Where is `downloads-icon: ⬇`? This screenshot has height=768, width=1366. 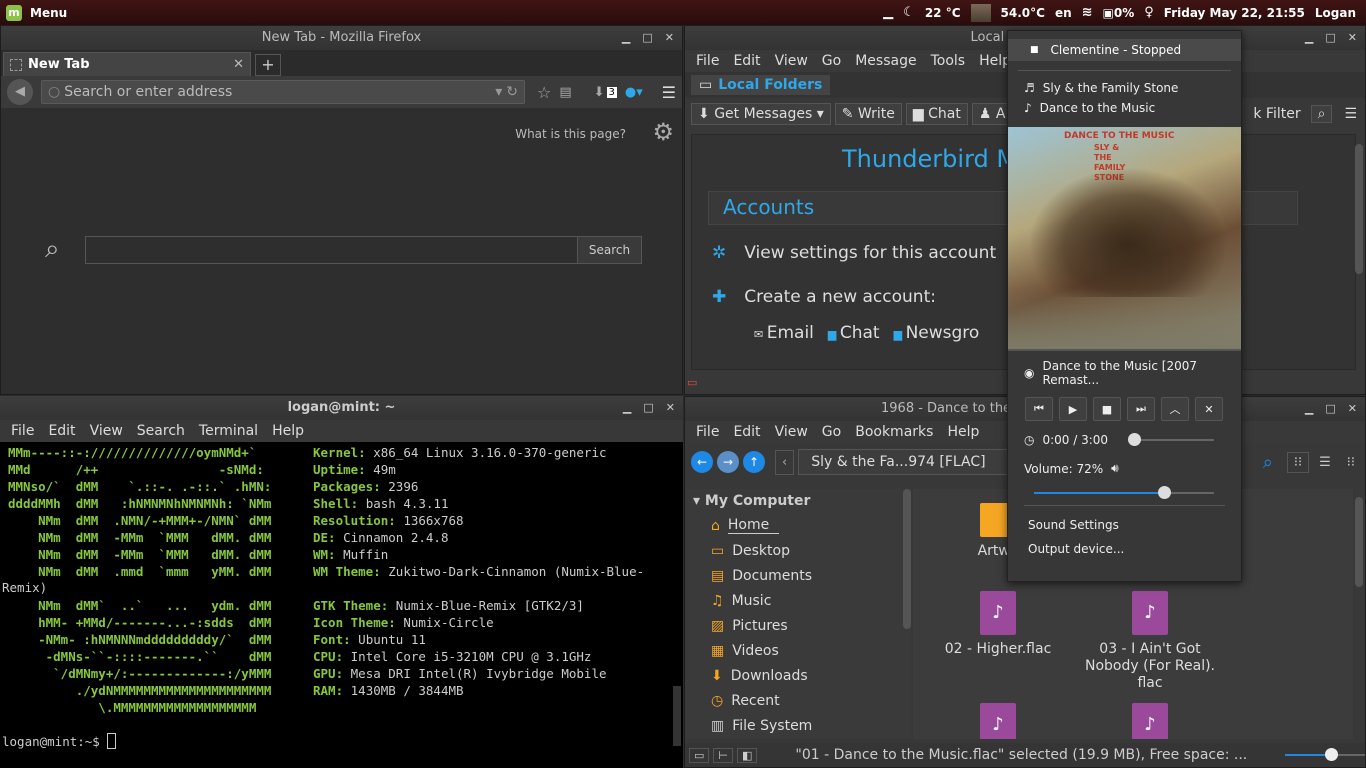
downloads-icon: ⬇ is located at coordinates (599, 92).